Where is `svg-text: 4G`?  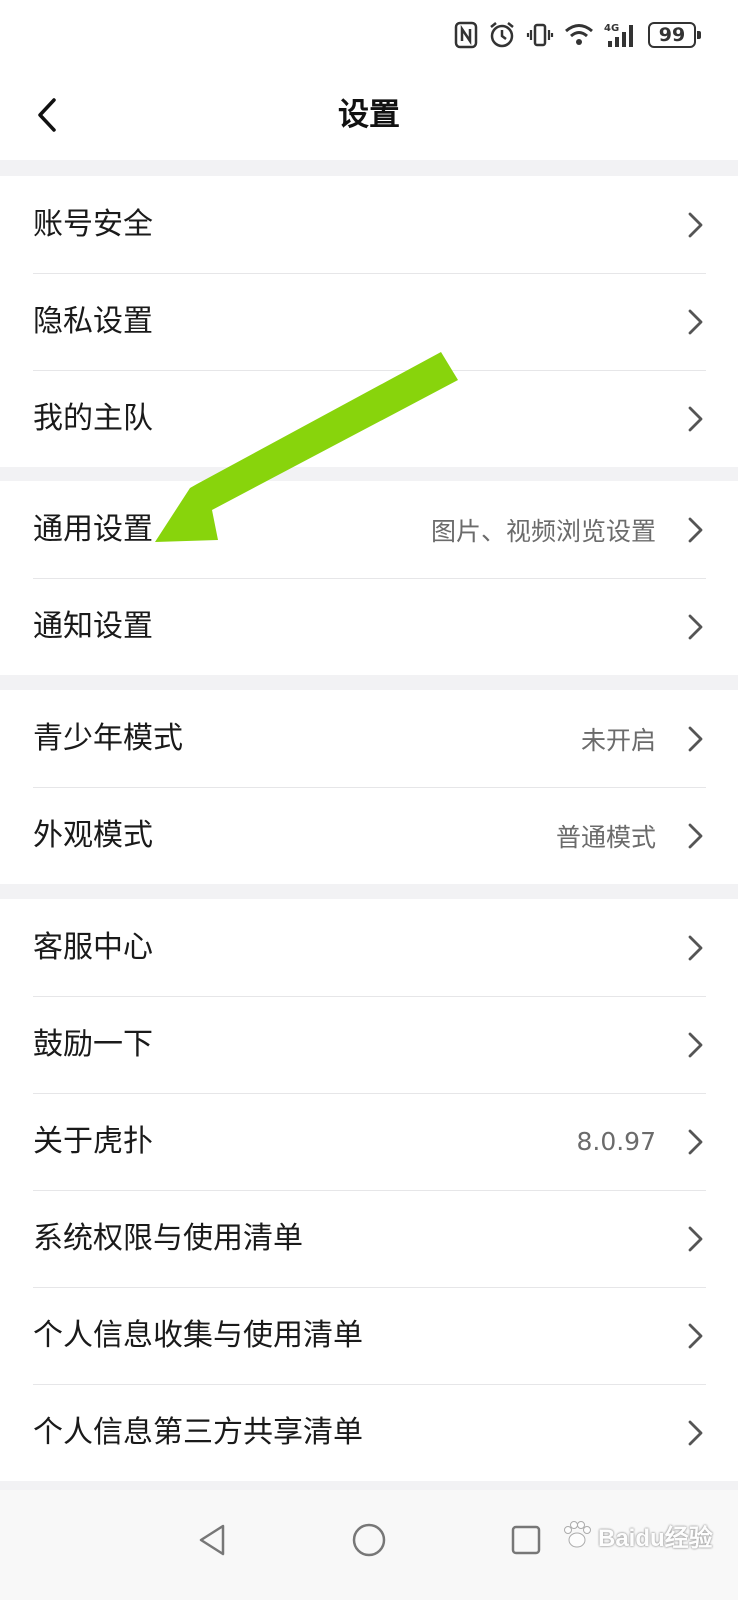
svg-text: 4G is located at coordinates (611, 28).